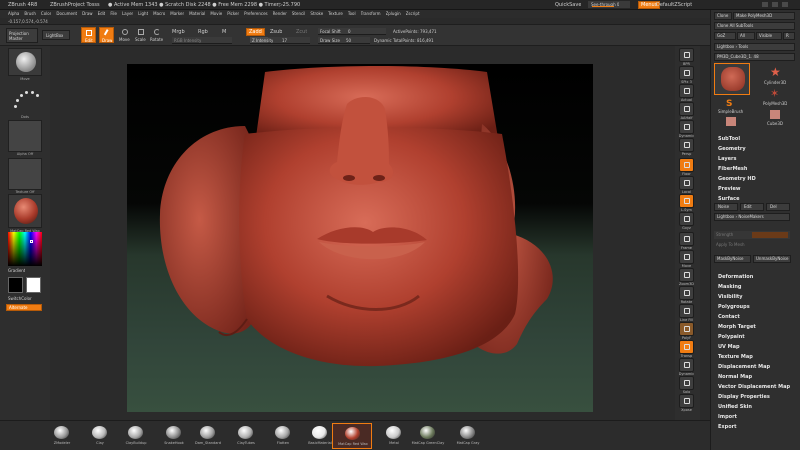 This screenshot has height=450, width=800. What do you see at coordinates (136, 436) in the screenshot?
I see `shelf-item-claybuildup: ClayBuildup` at bounding box center [136, 436].